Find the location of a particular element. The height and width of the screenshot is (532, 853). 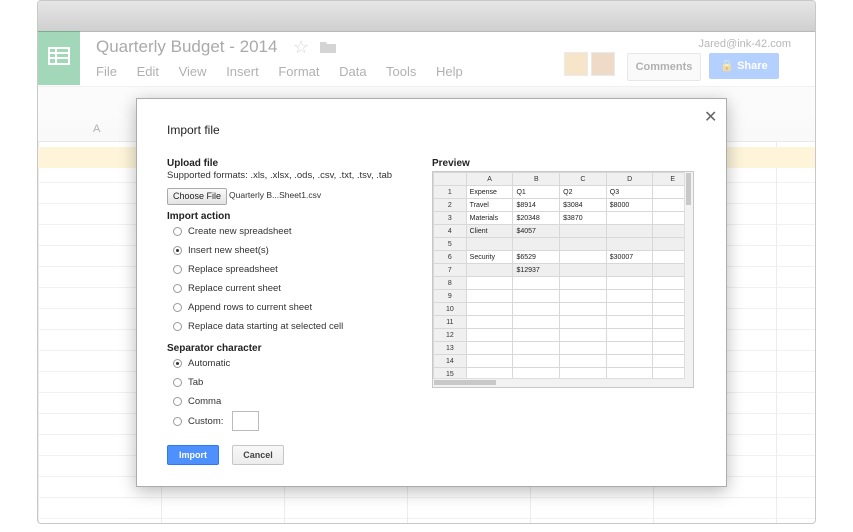

radio-label: Replace spreadsheet is located at coordinates (233, 269).